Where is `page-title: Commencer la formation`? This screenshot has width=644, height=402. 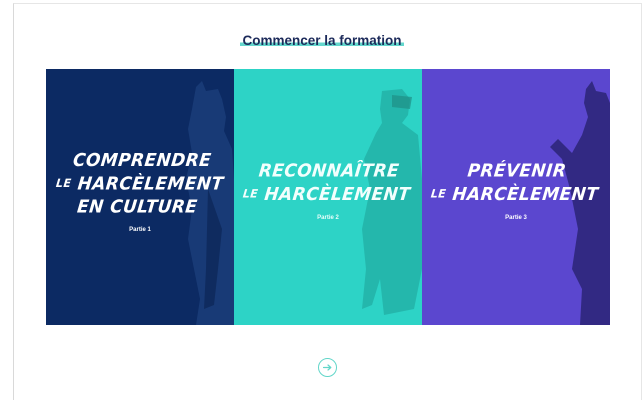 page-title: Commencer la formation is located at coordinates (322, 40).